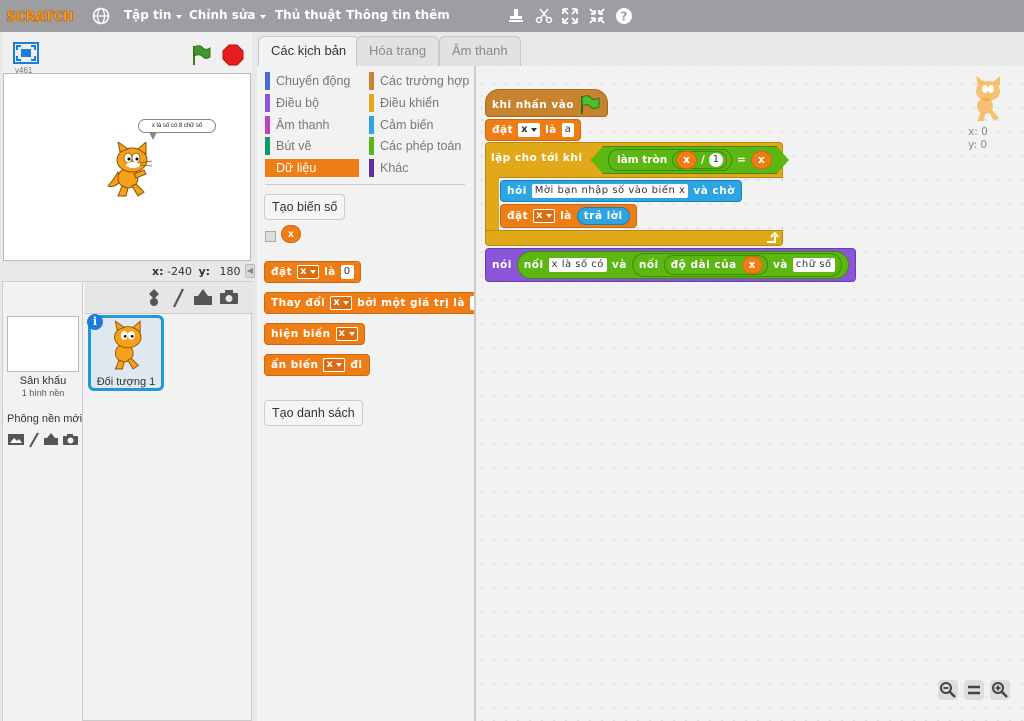 Image resolution: width=1024 pixels, height=721 pixels. Describe the element at coordinates (619, 265) in the screenshot. I see `block-text: và` at that location.